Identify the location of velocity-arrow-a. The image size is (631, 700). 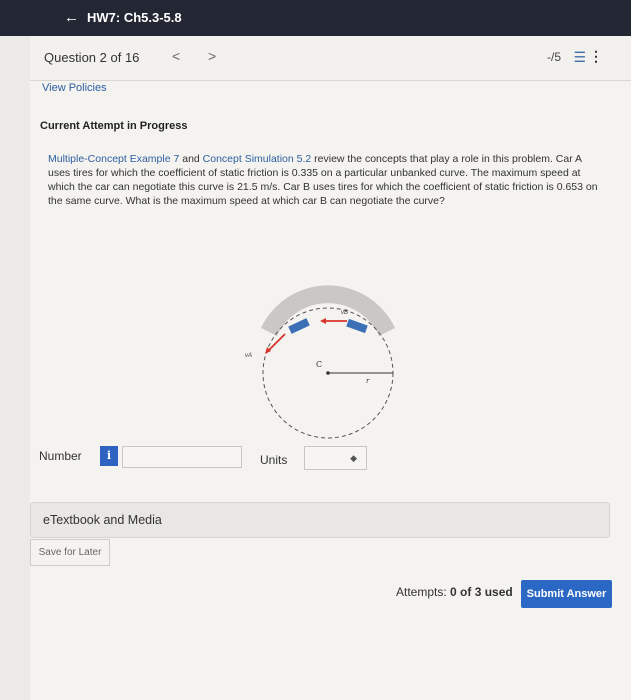
(276, 343).